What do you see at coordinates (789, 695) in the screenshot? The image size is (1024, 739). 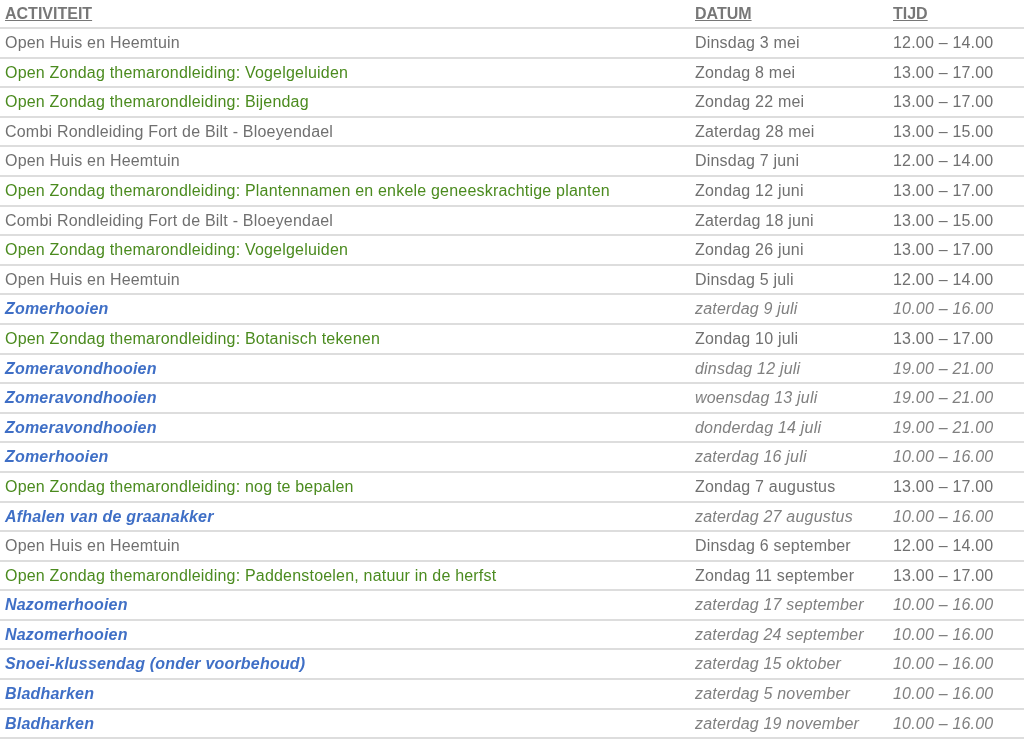 I see `date-cell: zaterdag 5 november` at bounding box center [789, 695].